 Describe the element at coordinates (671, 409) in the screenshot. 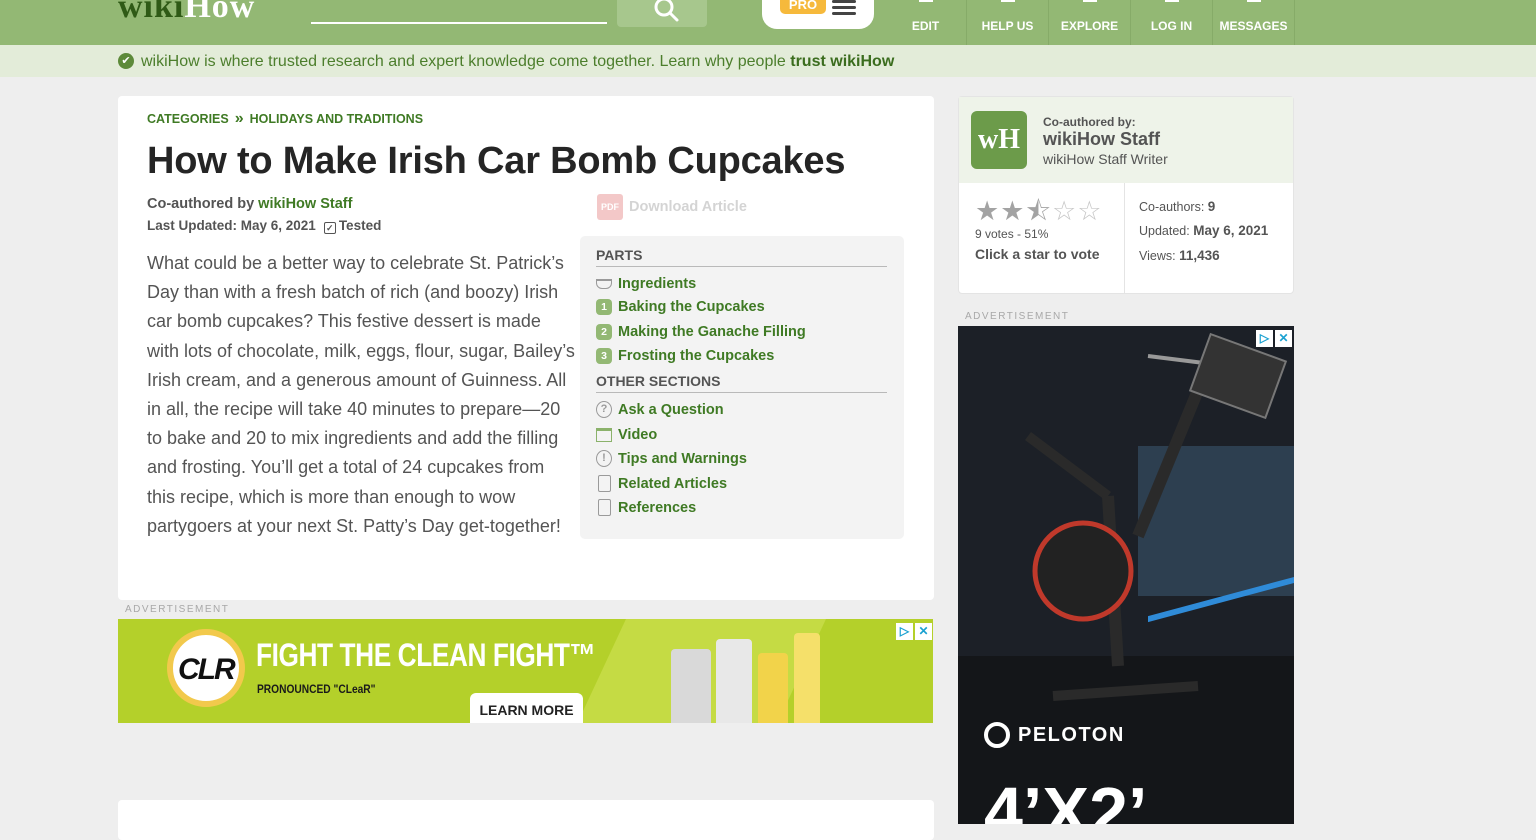

I see `toc-label: Ask a Question` at that location.